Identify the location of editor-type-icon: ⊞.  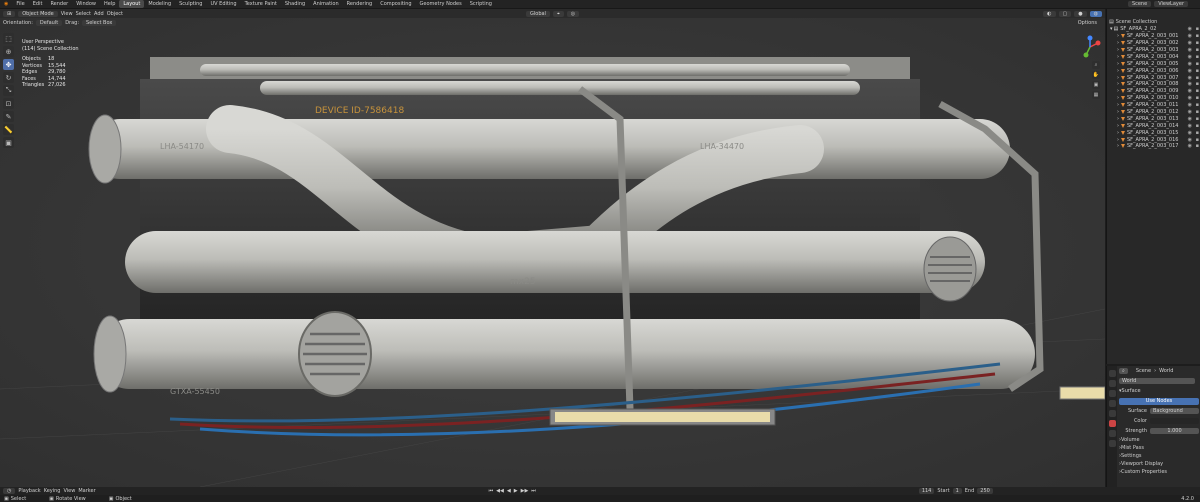
(9, 13).